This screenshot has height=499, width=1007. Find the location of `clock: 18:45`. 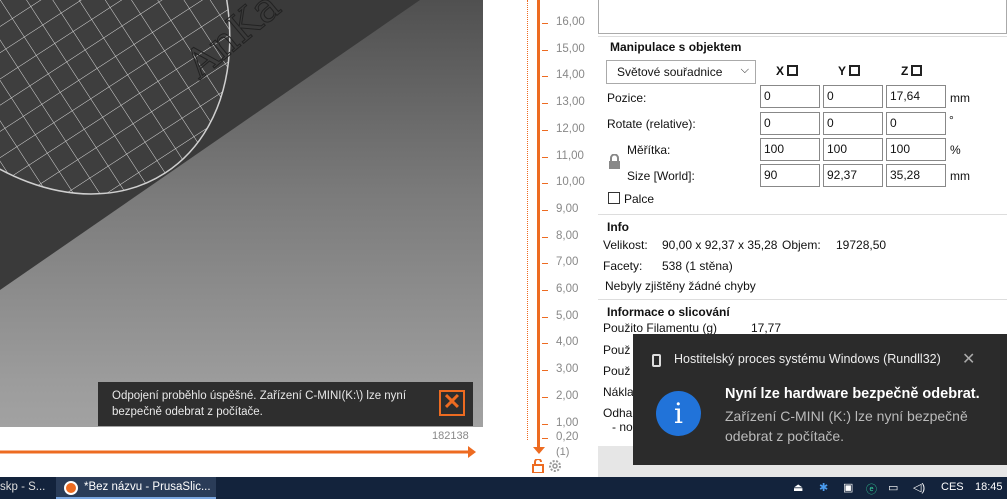

clock: 18:45 is located at coordinates (989, 487).